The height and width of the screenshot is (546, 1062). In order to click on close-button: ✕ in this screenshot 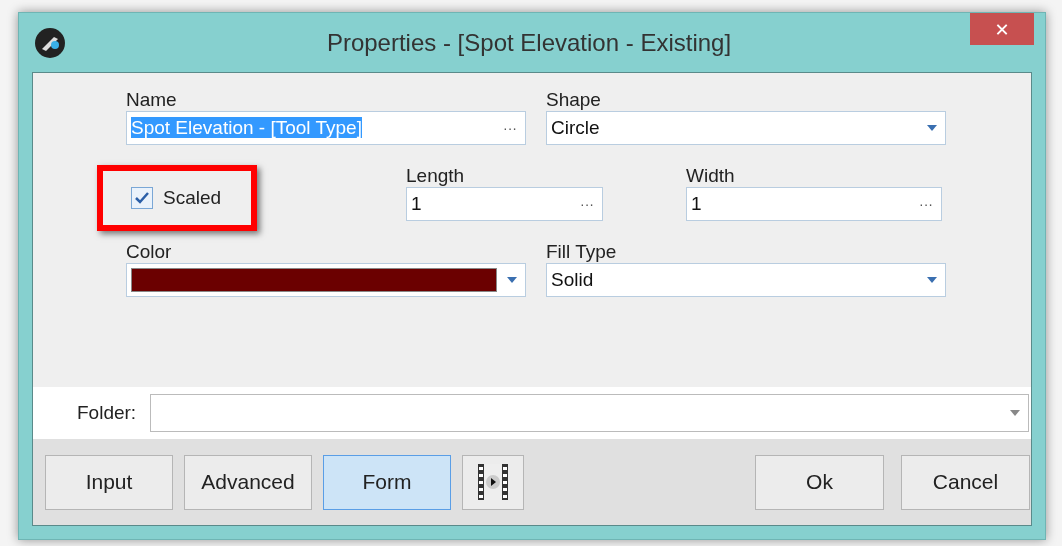, I will do `click(1002, 29)`.